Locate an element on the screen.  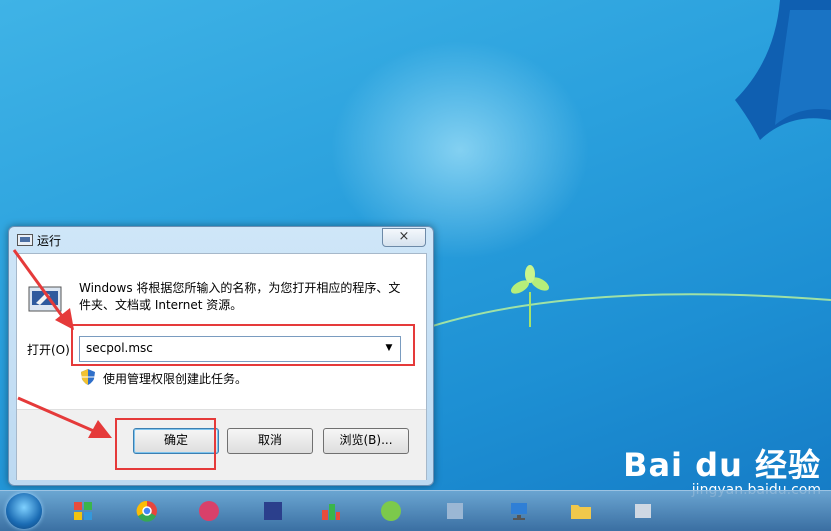
ok-button: 确定 is located at coordinates (176, 441).